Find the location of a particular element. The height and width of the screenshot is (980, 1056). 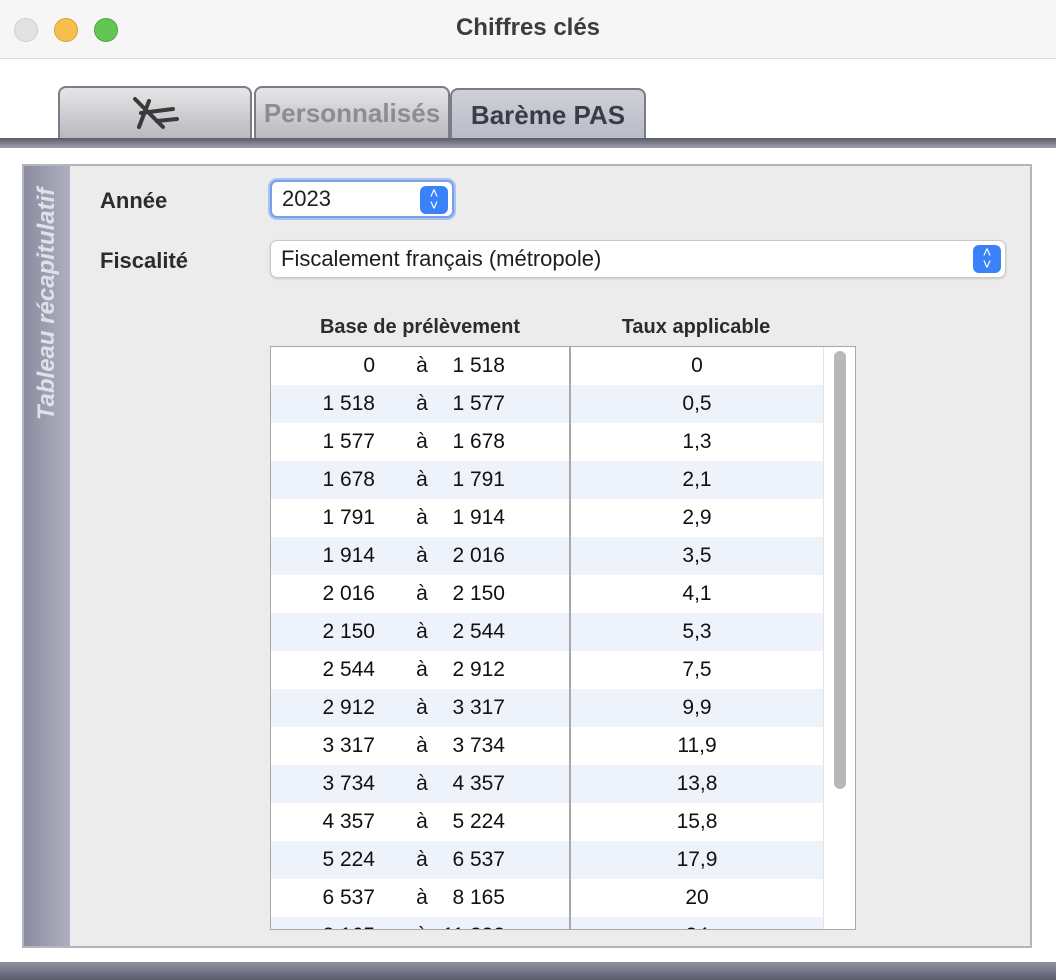

tax-select-value: Fiscalement français (métropole) is located at coordinates (441, 258).